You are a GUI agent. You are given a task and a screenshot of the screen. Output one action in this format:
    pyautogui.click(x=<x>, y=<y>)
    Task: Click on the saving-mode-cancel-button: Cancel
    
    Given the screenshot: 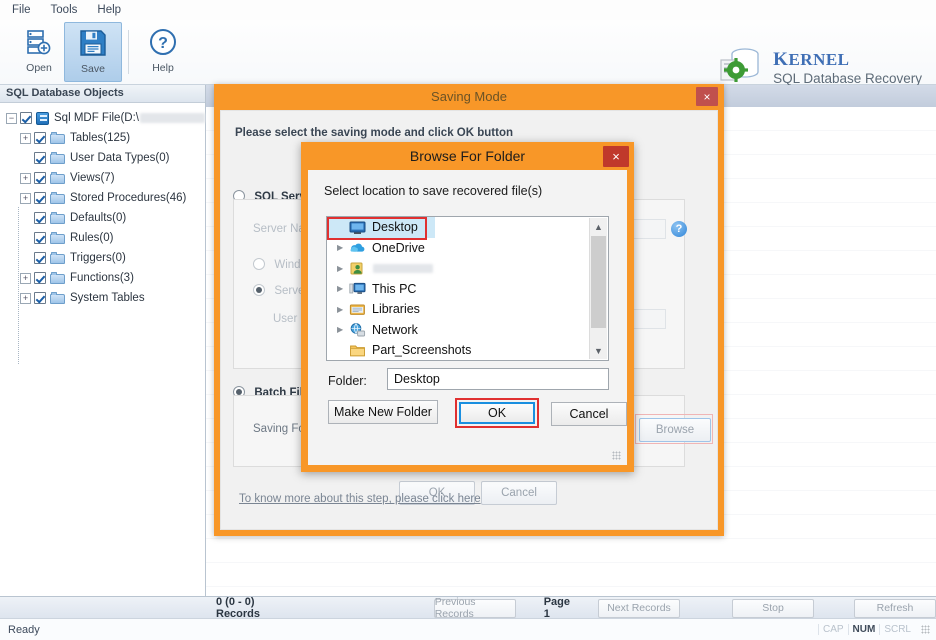 What is the action you would take?
    pyautogui.click(x=519, y=493)
    